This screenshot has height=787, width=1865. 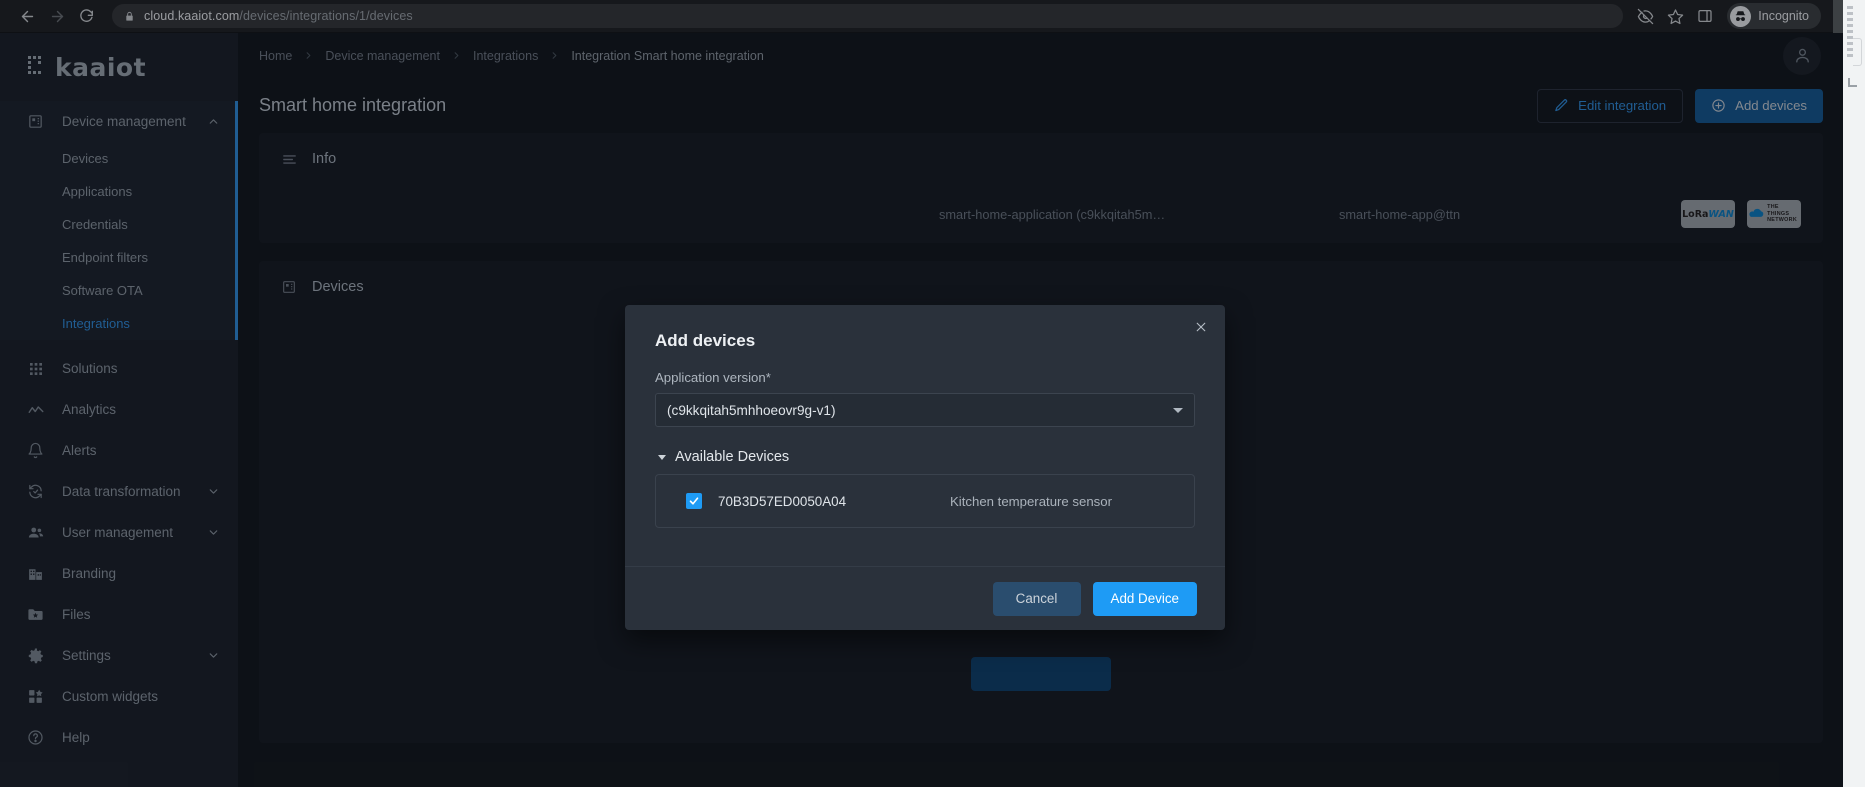 I want to click on available-devices-toggle: Available Devices, so click(x=926, y=457).